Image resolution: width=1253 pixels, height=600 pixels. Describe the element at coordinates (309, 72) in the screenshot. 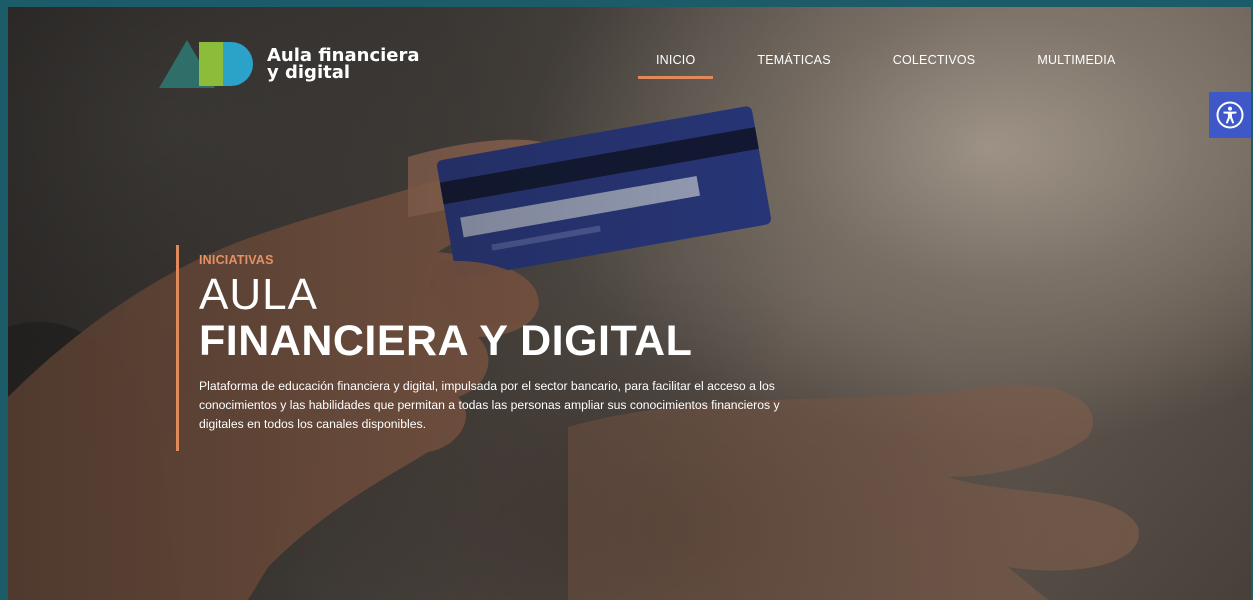

I see `logo-line-2: y digital` at that location.